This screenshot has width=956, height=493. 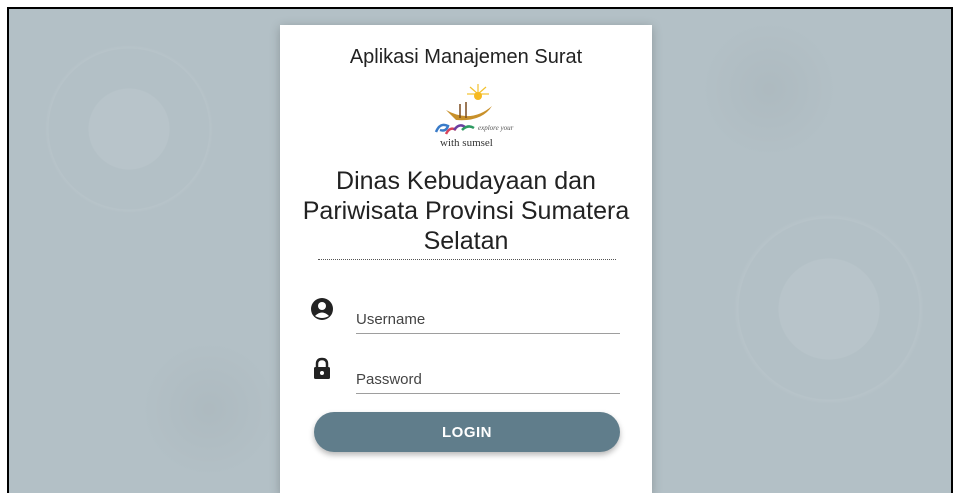 What do you see at coordinates (466, 143) in the screenshot?
I see `logo-wordmark-text: with sumsel` at bounding box center [466, 143].